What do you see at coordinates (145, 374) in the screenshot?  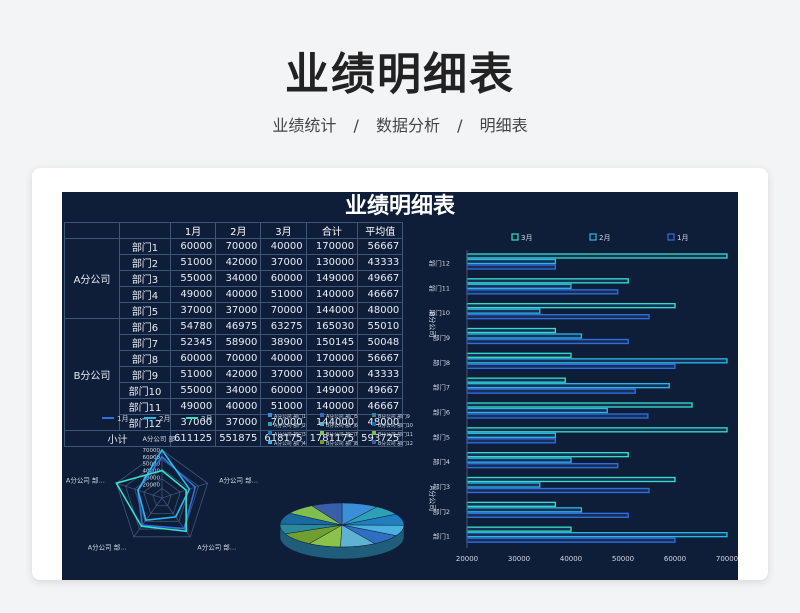 I see `dept-cell: 部门9` at bounding box center [145, 374].